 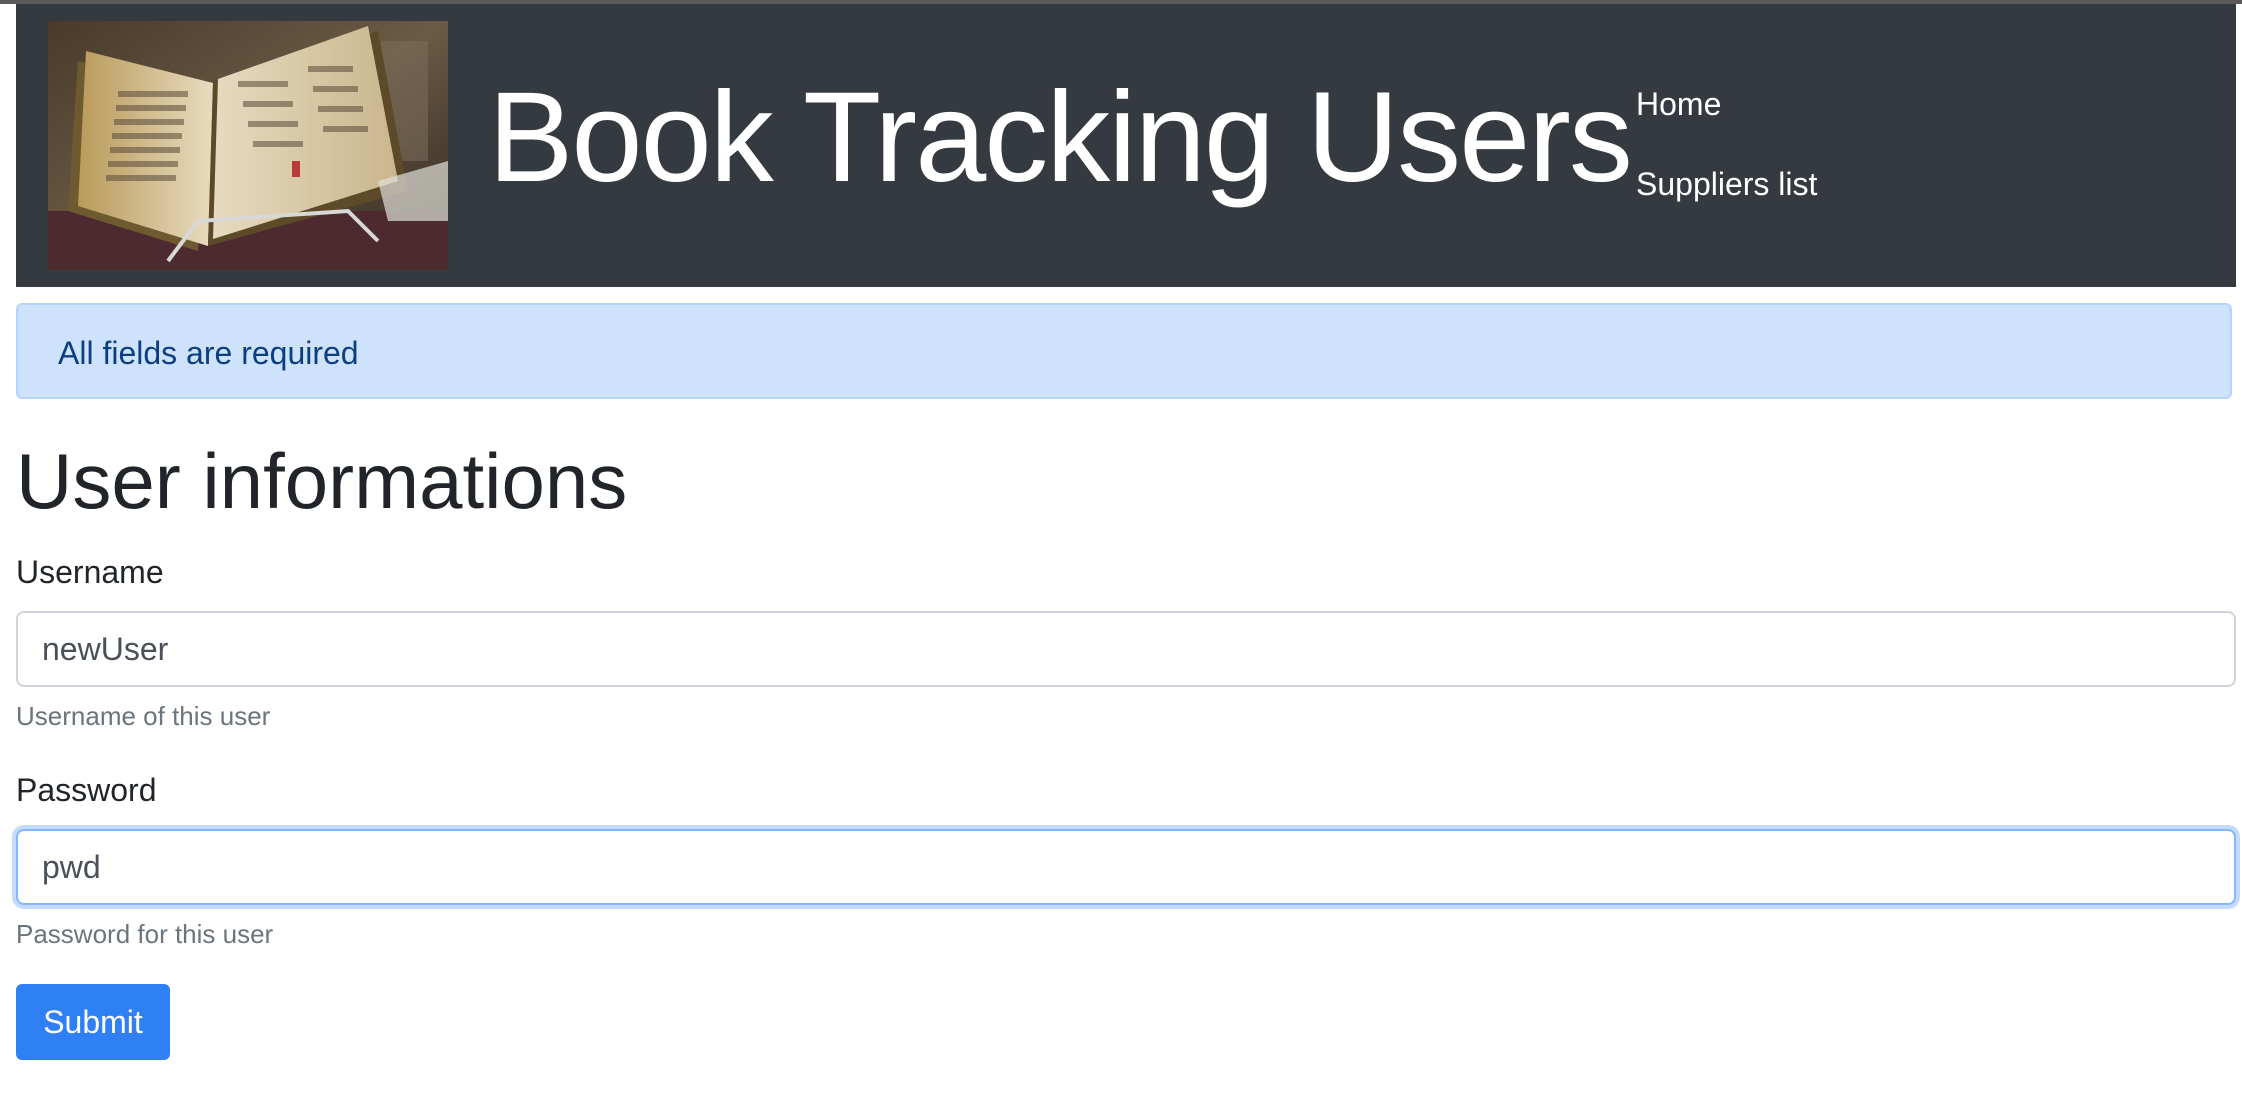 What do you see at coordinates (1726, 184) in the screenshot?
I see `nav-suppliers-link: Suppliers list` at bounding box center [1726, 184].